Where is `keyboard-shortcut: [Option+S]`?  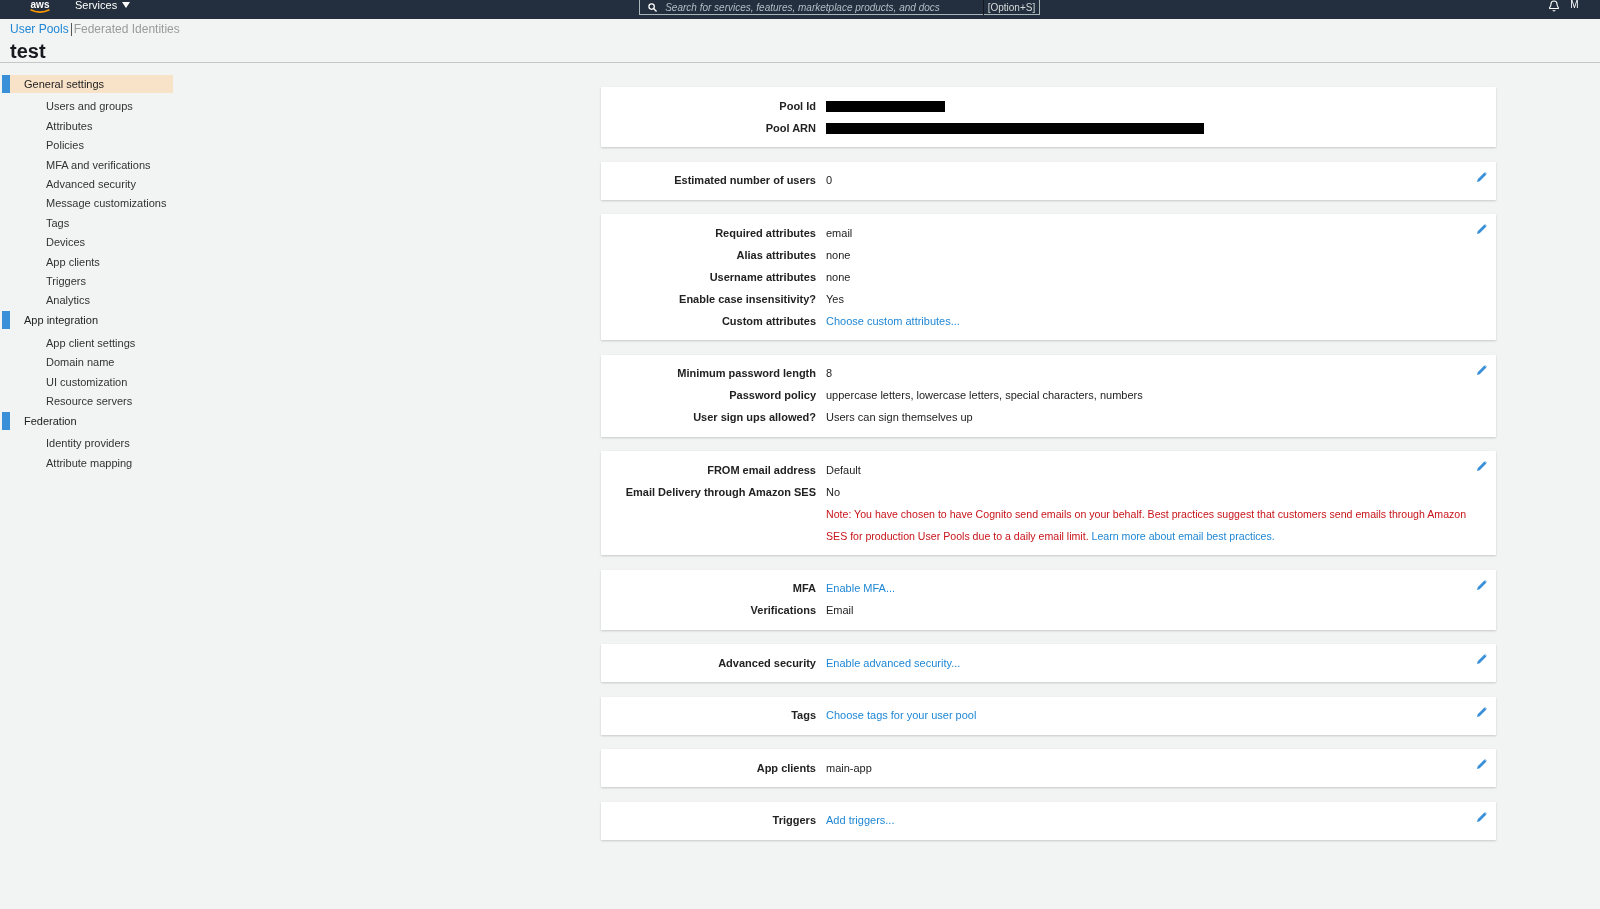 keyboard-shortcut: [Option+S] is located at coordinates (1011, 7).